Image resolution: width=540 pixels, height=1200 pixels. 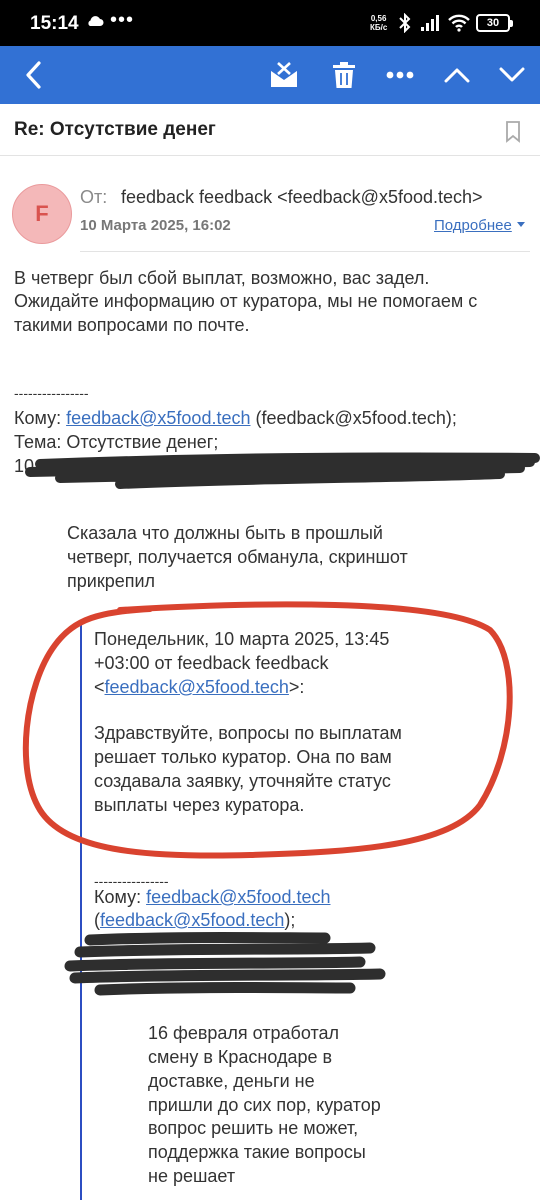 What do you see at coordinates (54, 23) in the screenshot?
I see `status-time: 15:14` at bounding box center [54, 23].